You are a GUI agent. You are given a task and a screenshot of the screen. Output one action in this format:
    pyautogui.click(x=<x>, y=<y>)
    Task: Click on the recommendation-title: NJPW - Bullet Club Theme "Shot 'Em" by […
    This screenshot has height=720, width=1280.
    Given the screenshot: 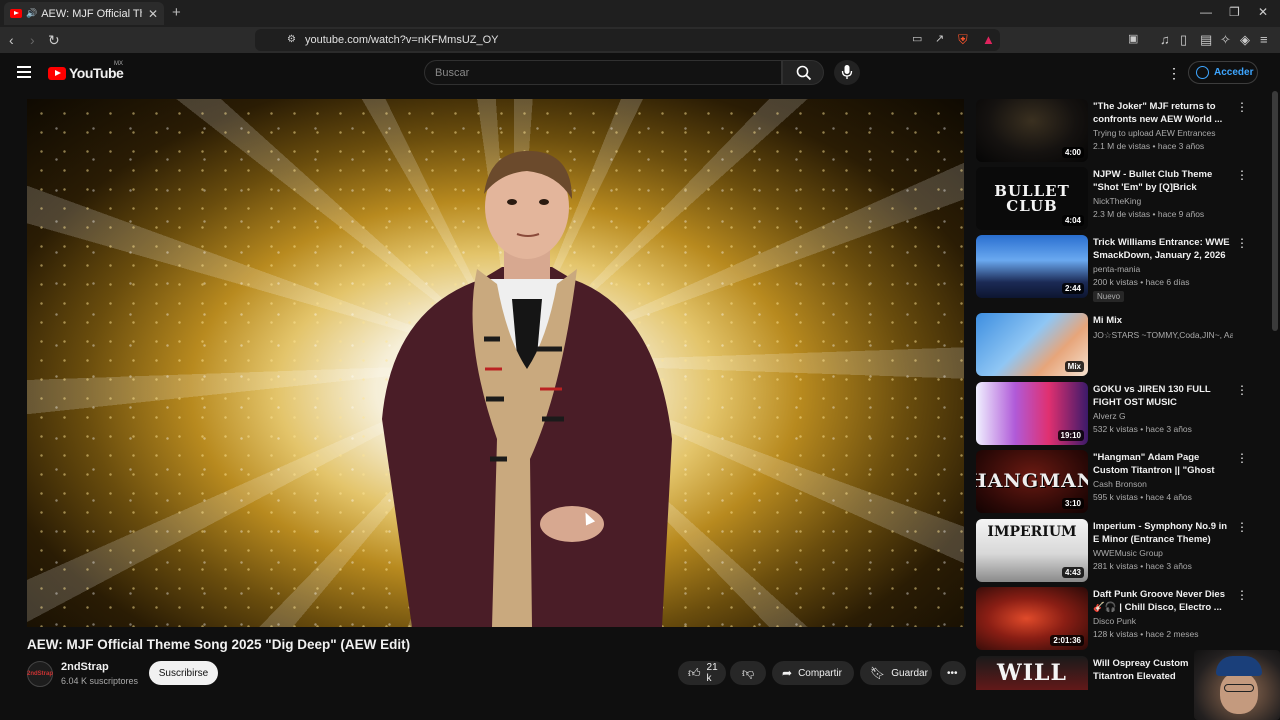 What is the action you would take?
    pyautogui.click(x=1162, y=181)
    